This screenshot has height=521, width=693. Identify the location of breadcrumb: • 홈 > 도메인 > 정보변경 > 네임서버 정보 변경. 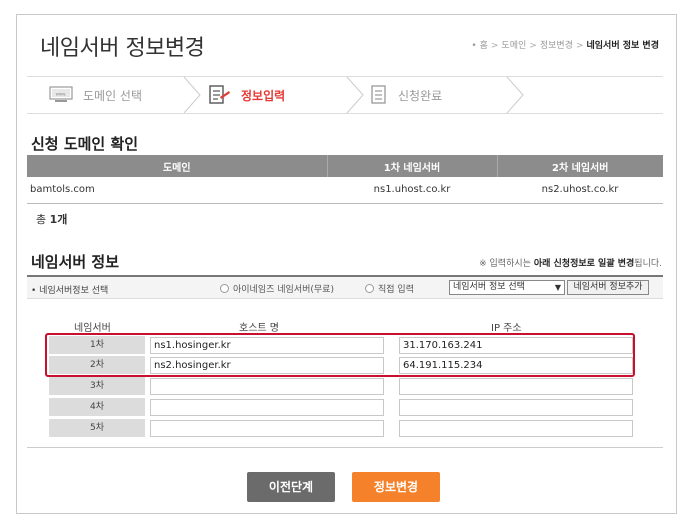
(565, 44).